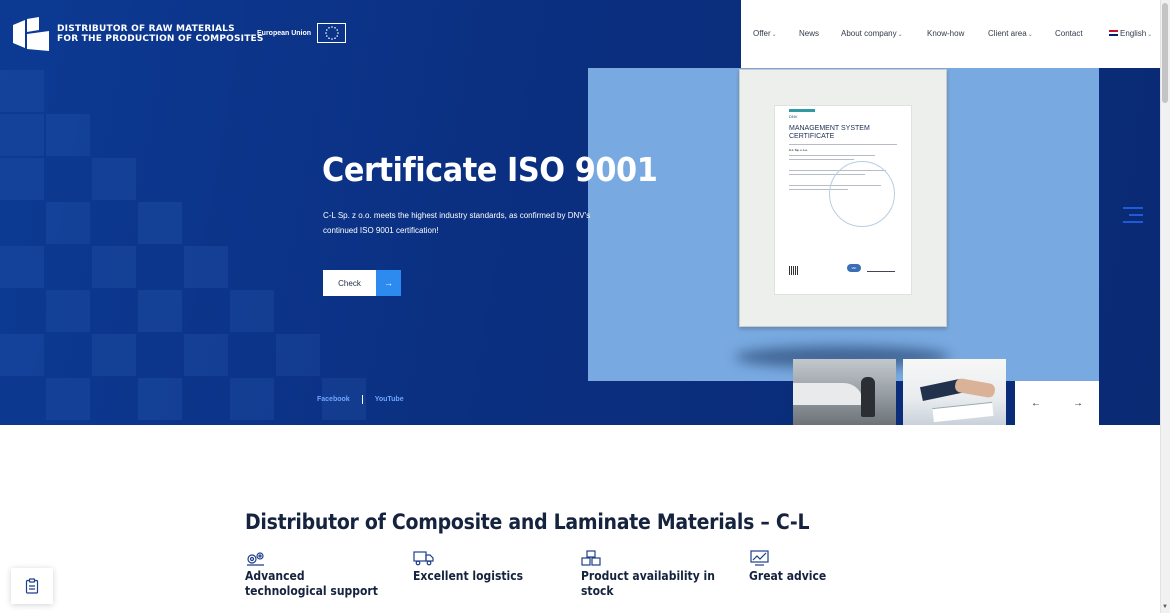  I want to click on eu-flag-icon, so click(332, 33).